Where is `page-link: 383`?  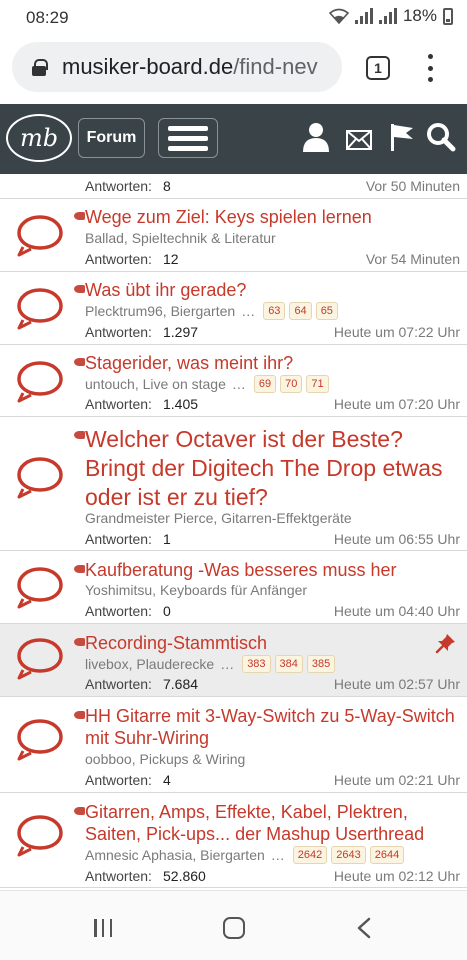 page-link: 383 is located at coordinates (256, 664).